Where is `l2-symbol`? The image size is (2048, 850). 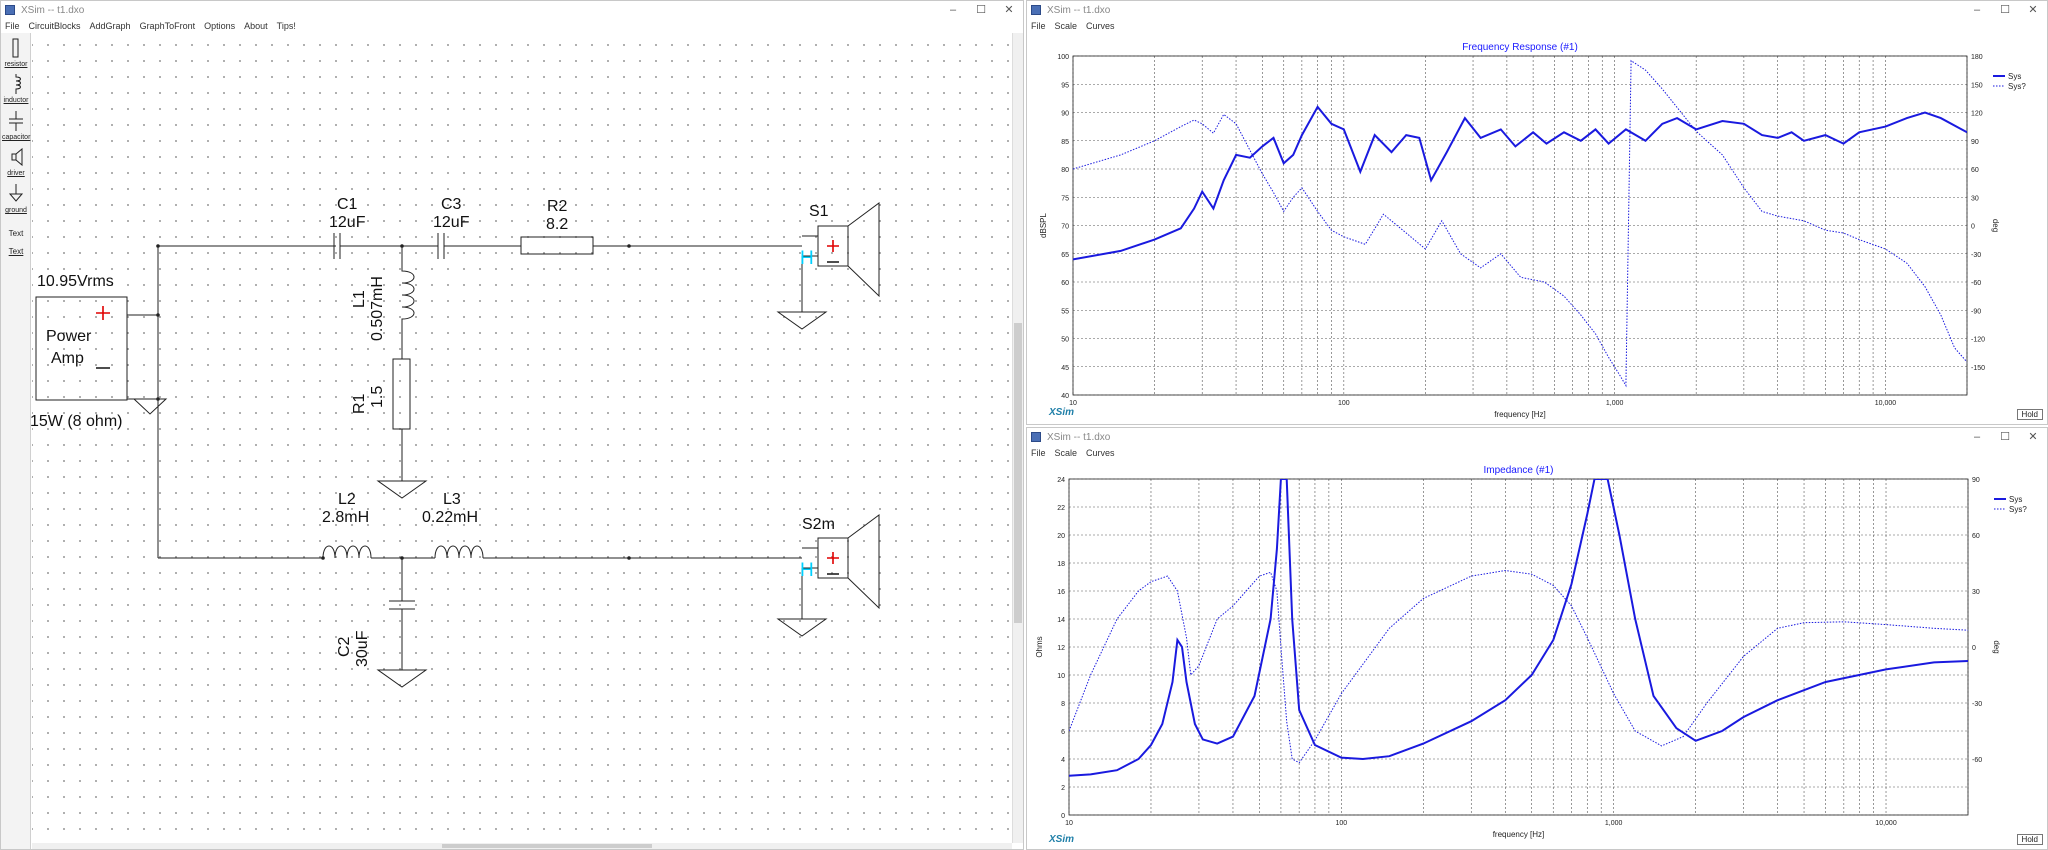 l2-symbol is located at coordinates (347, 552).